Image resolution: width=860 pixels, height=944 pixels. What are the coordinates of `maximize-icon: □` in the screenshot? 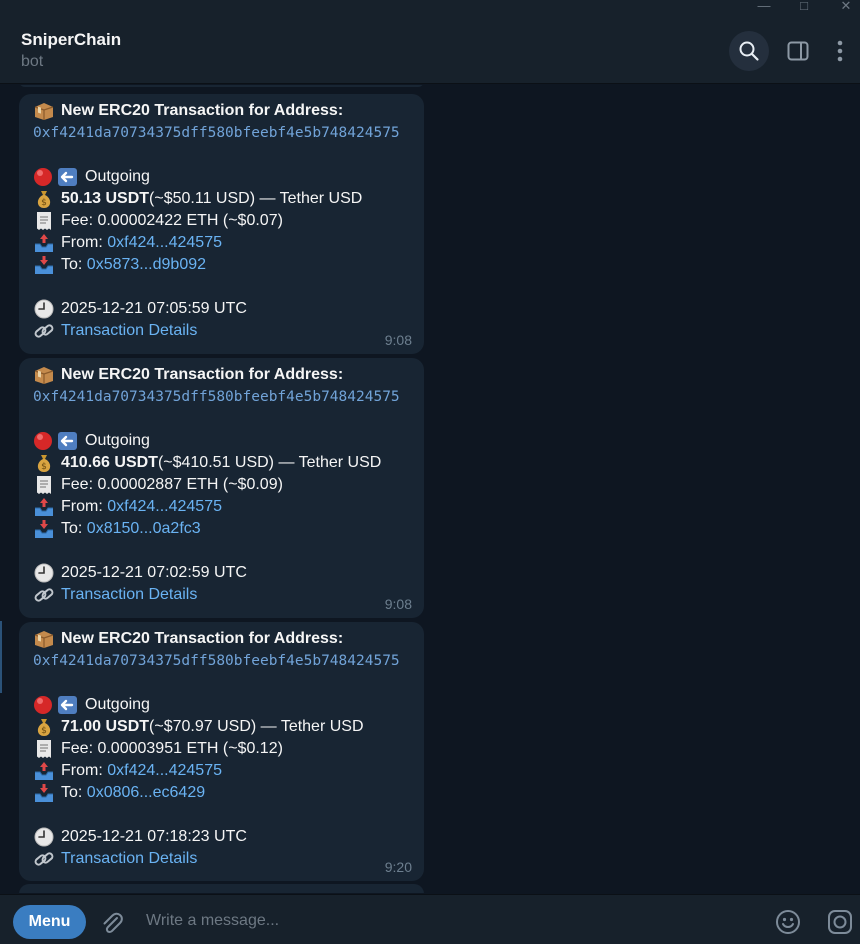 It's located at (804, 7).